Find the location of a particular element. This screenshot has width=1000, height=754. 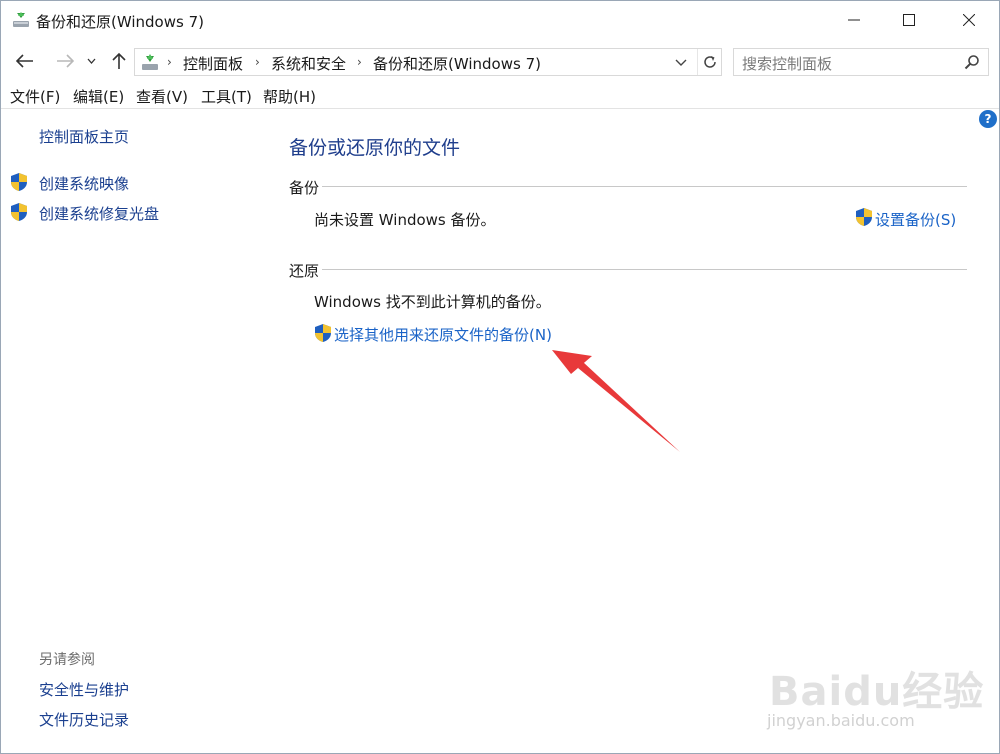

maximize-button is located at coordinates (908, 20).